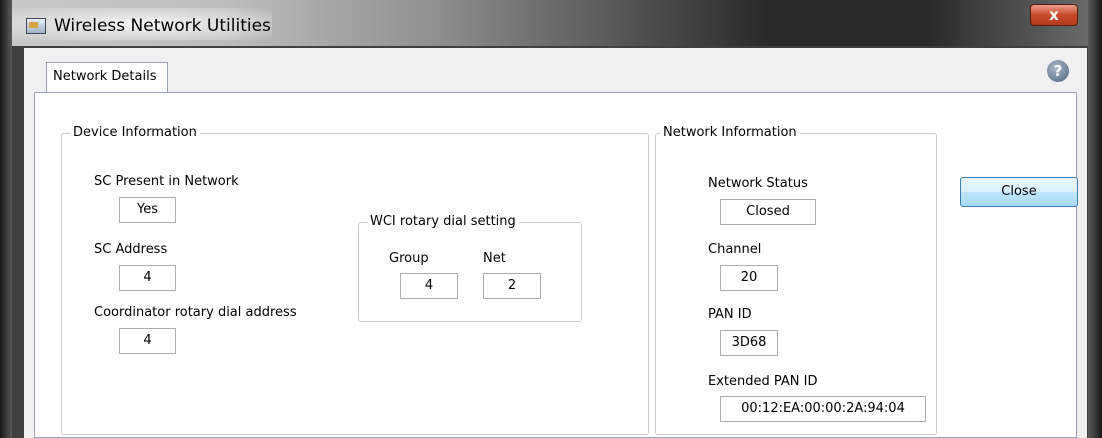  What do you see at coordinates (730, 133) in the screenshot?
I see `network-information-title: Network Information` at bounding box center [730, 133].